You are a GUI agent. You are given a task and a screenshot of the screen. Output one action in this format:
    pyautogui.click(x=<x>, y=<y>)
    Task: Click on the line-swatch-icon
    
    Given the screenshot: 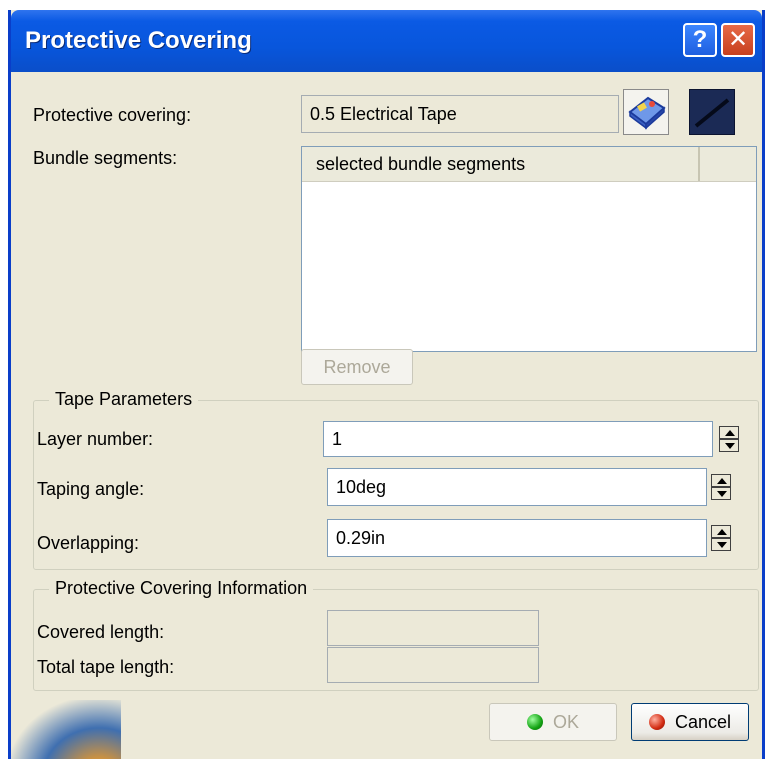 What is the action you would take?
    pyautogui.click(x=712, y=113)
    